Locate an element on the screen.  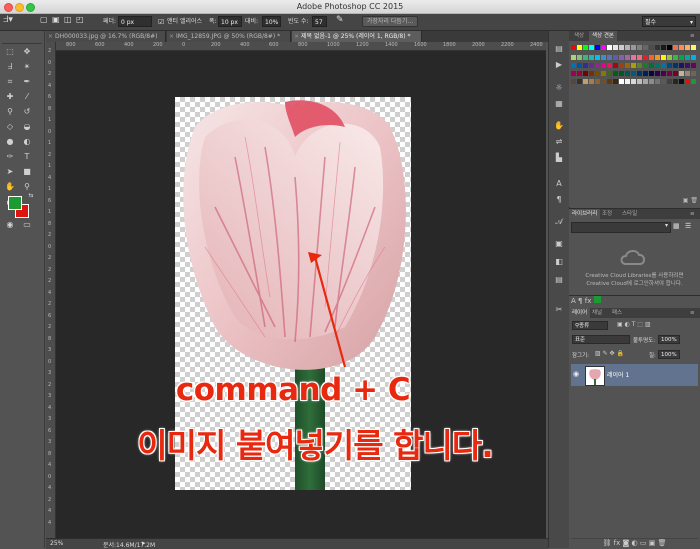
list-view-icon: ☰ is located at coordinates (688, 226).